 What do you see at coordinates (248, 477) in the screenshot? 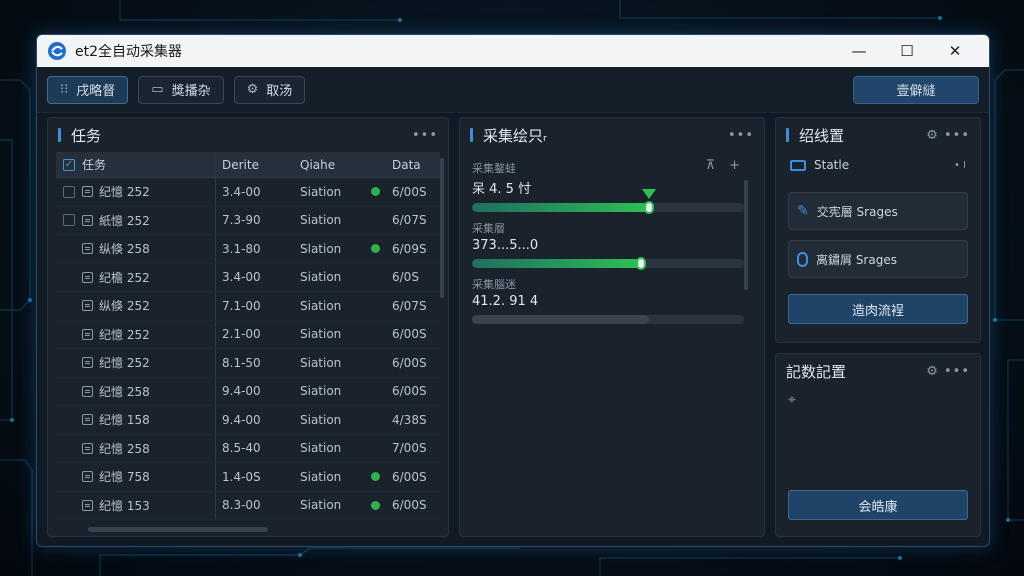
I see `table-row: 纪憶 758 1.4-0S Siation 6/00S` at bounding box center [248, 477].